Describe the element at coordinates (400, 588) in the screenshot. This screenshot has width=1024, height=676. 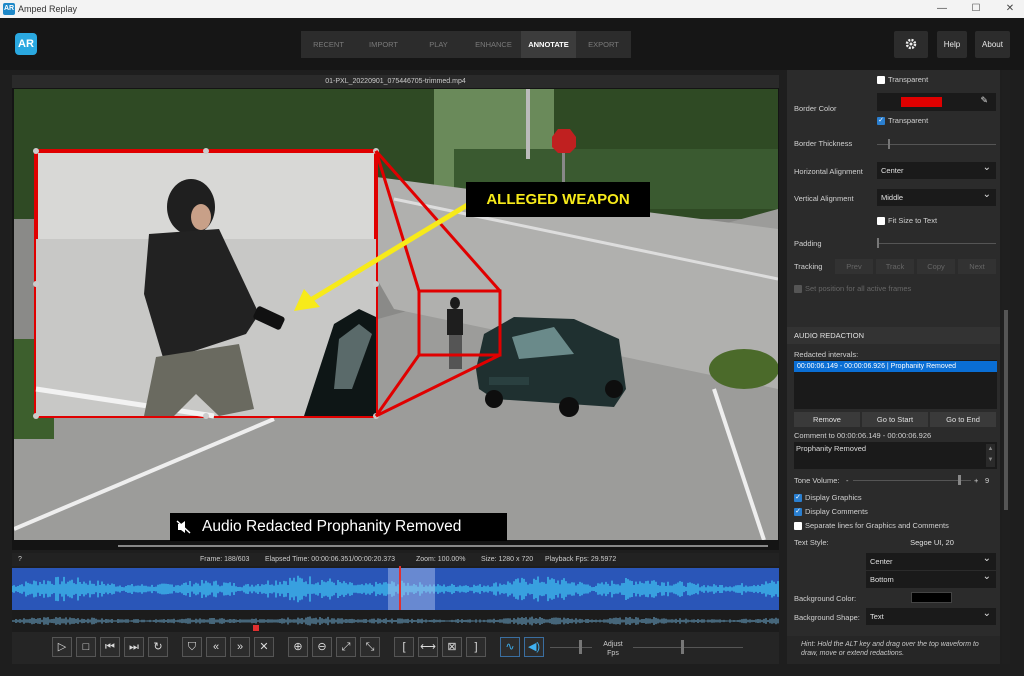
I see `playhead` at that location.